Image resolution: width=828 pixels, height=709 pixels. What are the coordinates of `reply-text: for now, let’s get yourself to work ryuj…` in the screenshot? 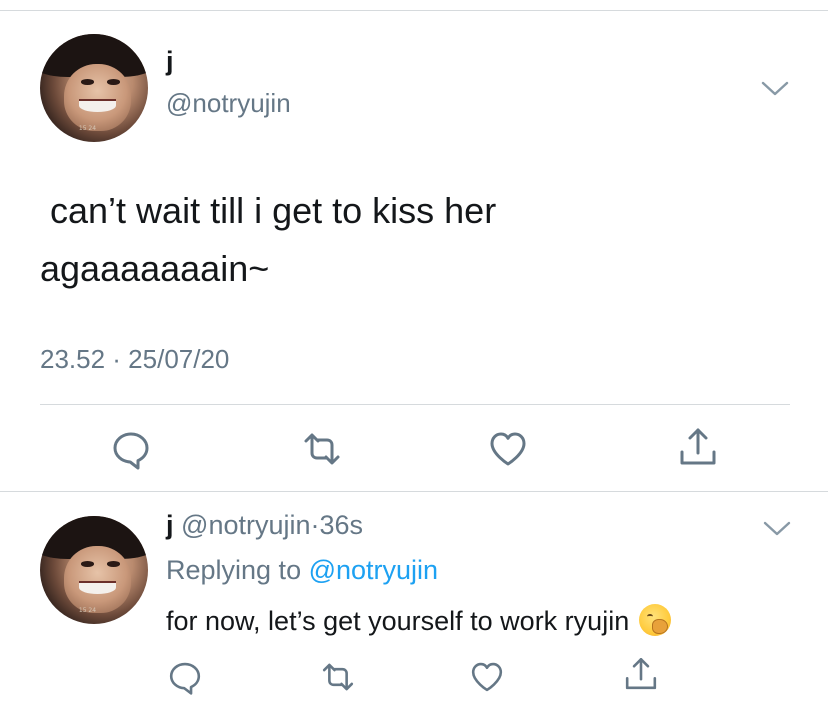 It's located at (419, 620).